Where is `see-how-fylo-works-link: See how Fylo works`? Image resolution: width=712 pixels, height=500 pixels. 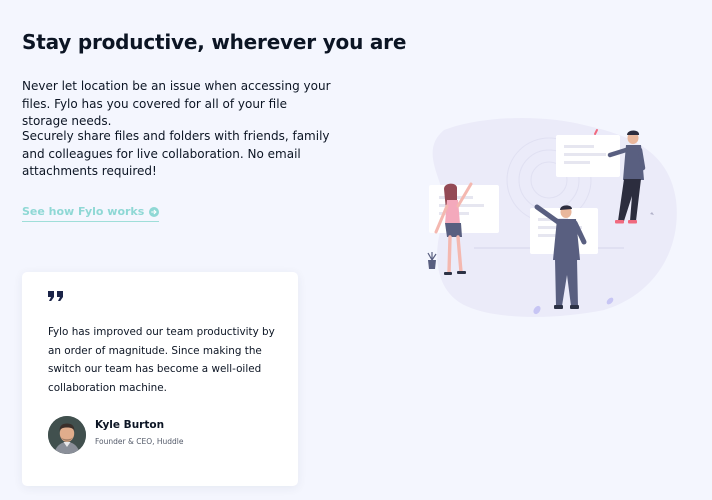 see-how-fylo-works-link: See how Fylo works is located at coordinates (91, 213).